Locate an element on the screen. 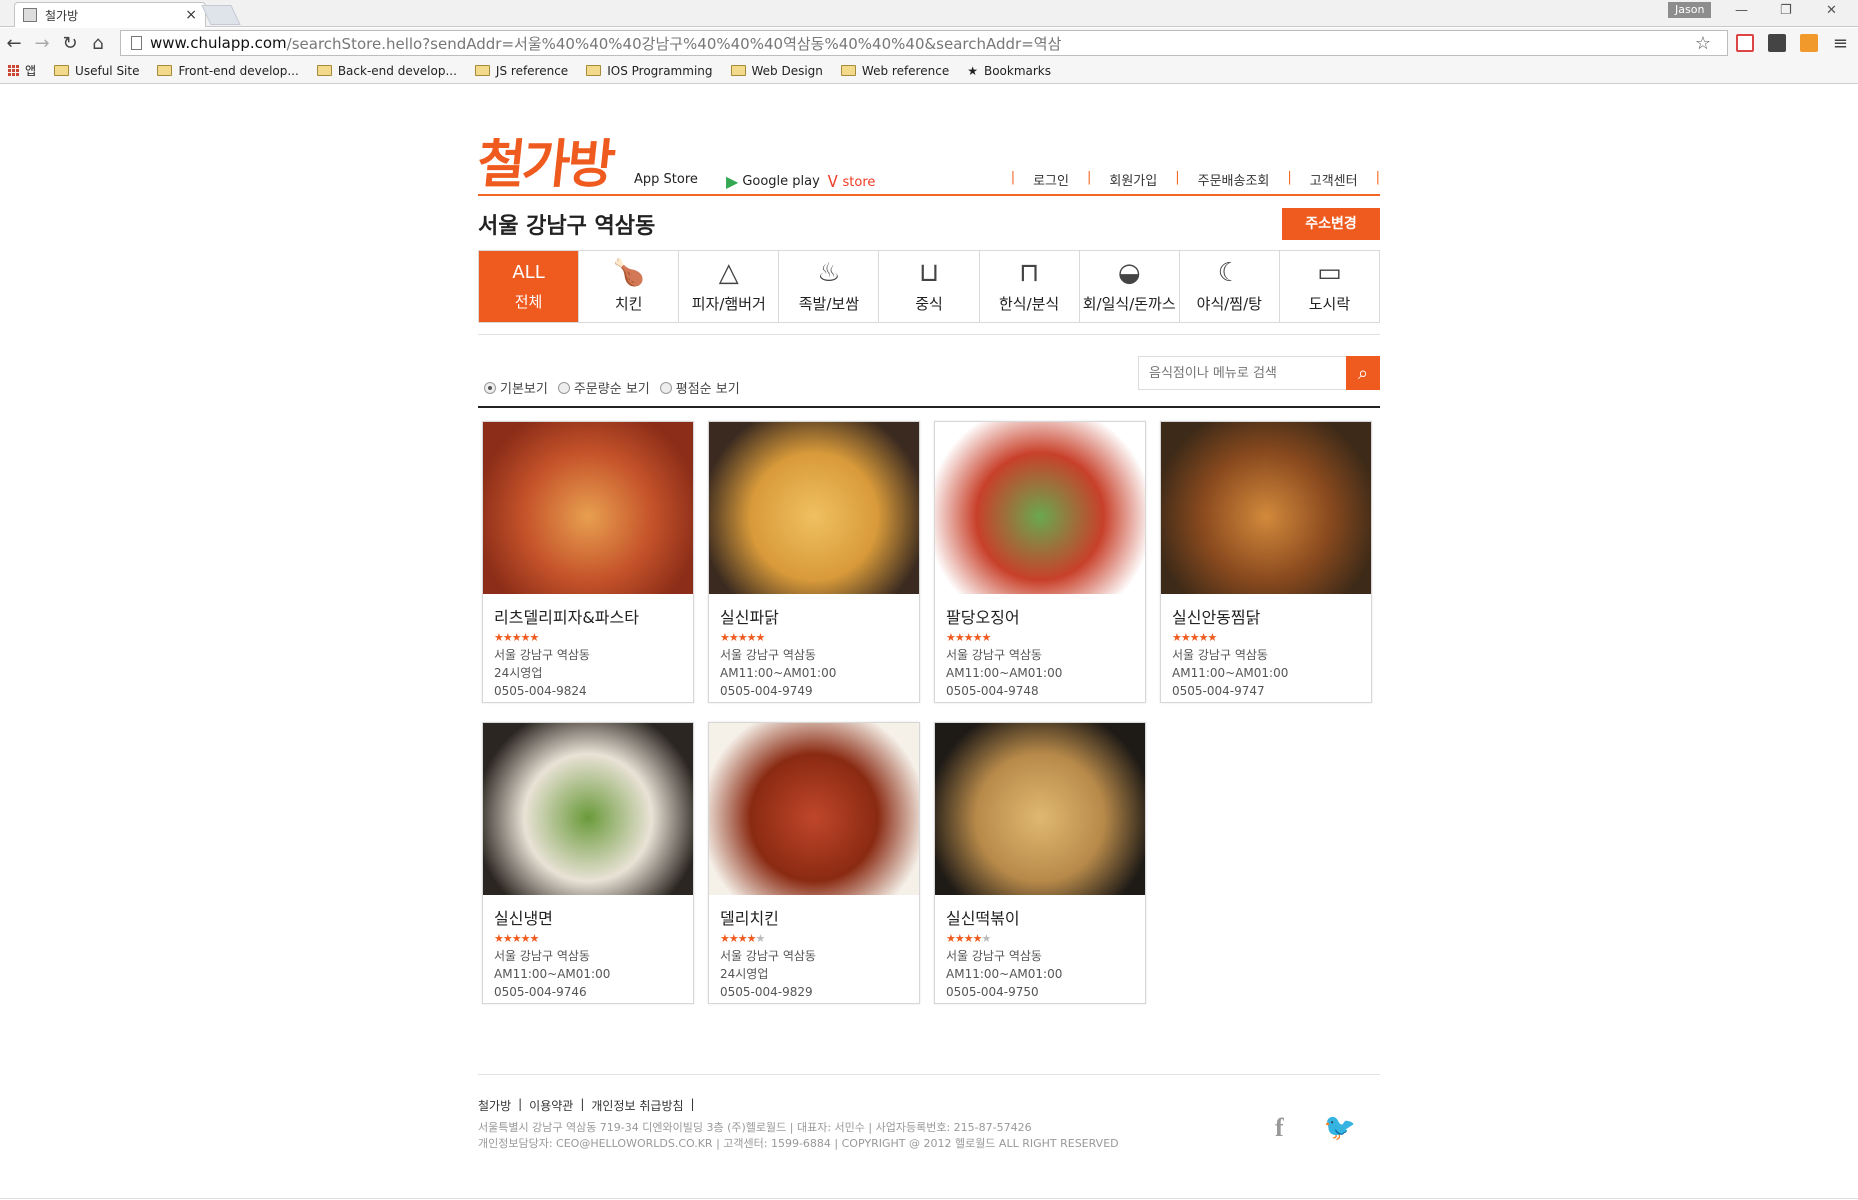  store-name: 실신파닭 is located at coordinates (814, 616).